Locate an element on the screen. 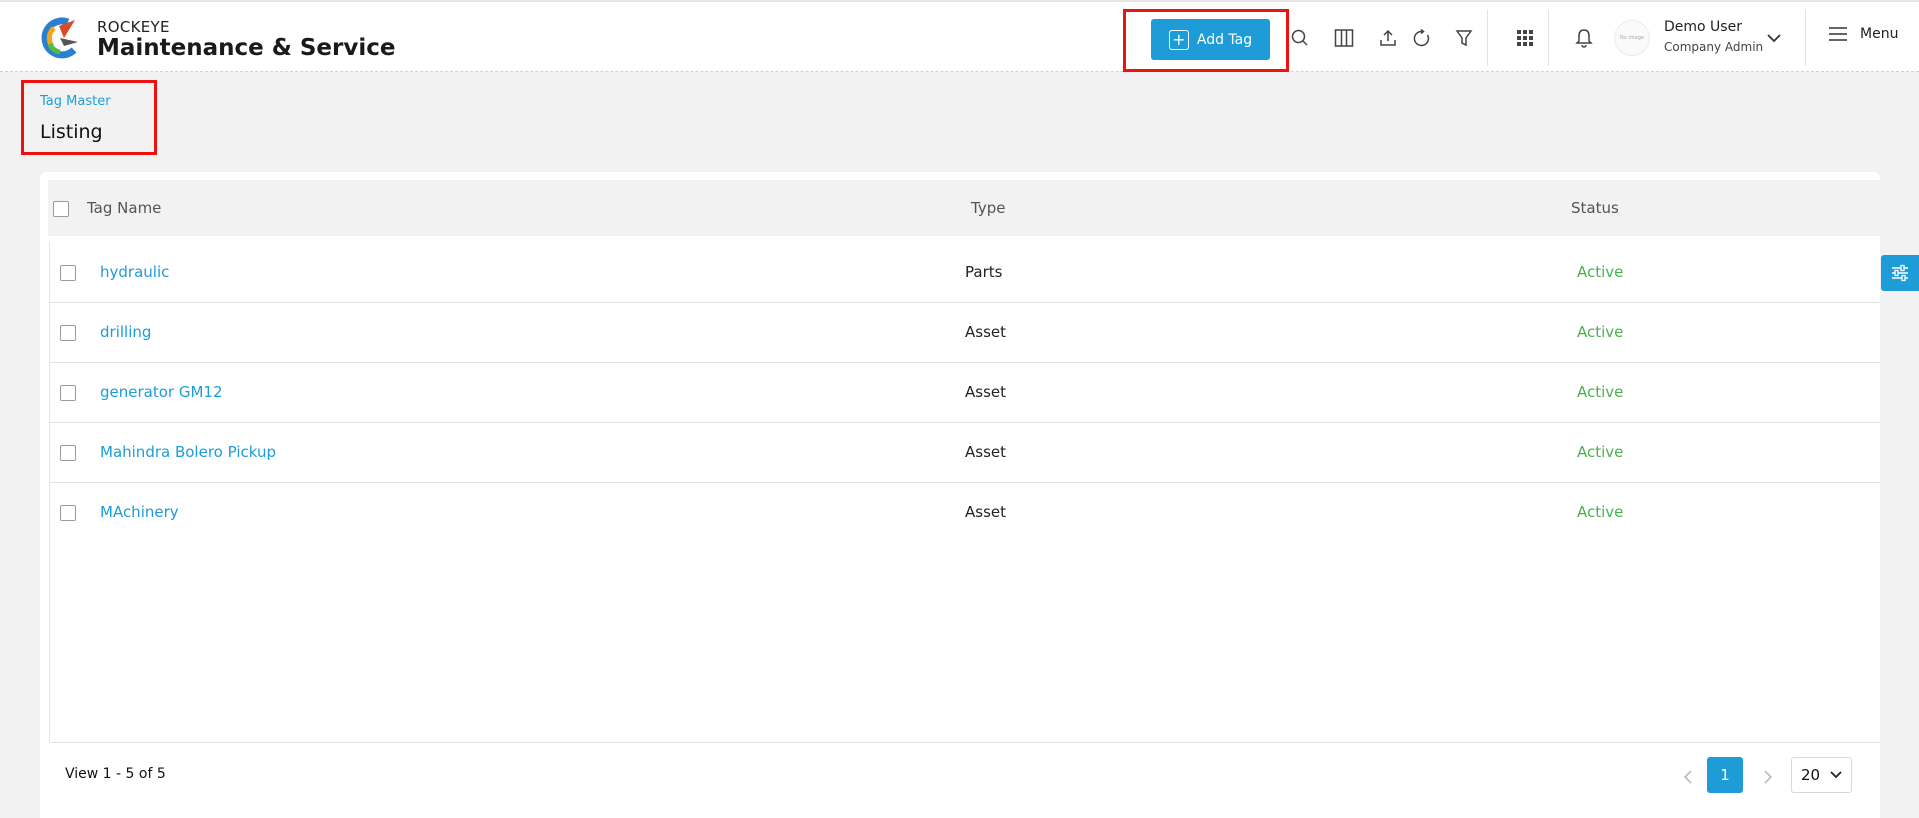 This screenshot has height=818, width=1919. page-title: Listing is located at coordinates (71, 132).